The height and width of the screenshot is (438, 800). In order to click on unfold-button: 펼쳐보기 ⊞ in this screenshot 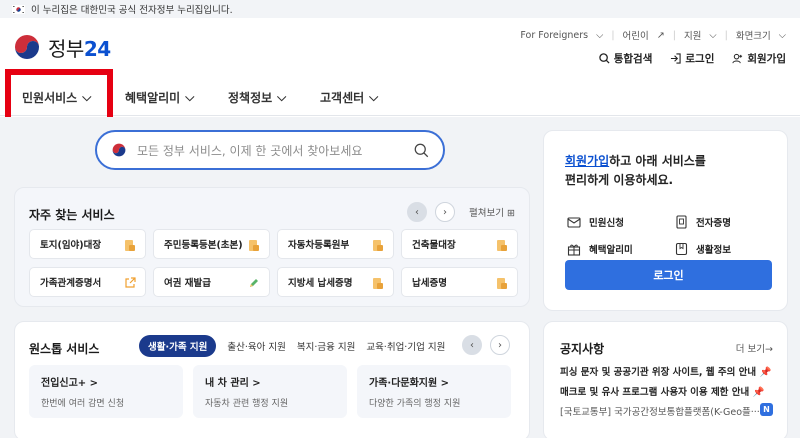, I will do `click(492, 212)`.